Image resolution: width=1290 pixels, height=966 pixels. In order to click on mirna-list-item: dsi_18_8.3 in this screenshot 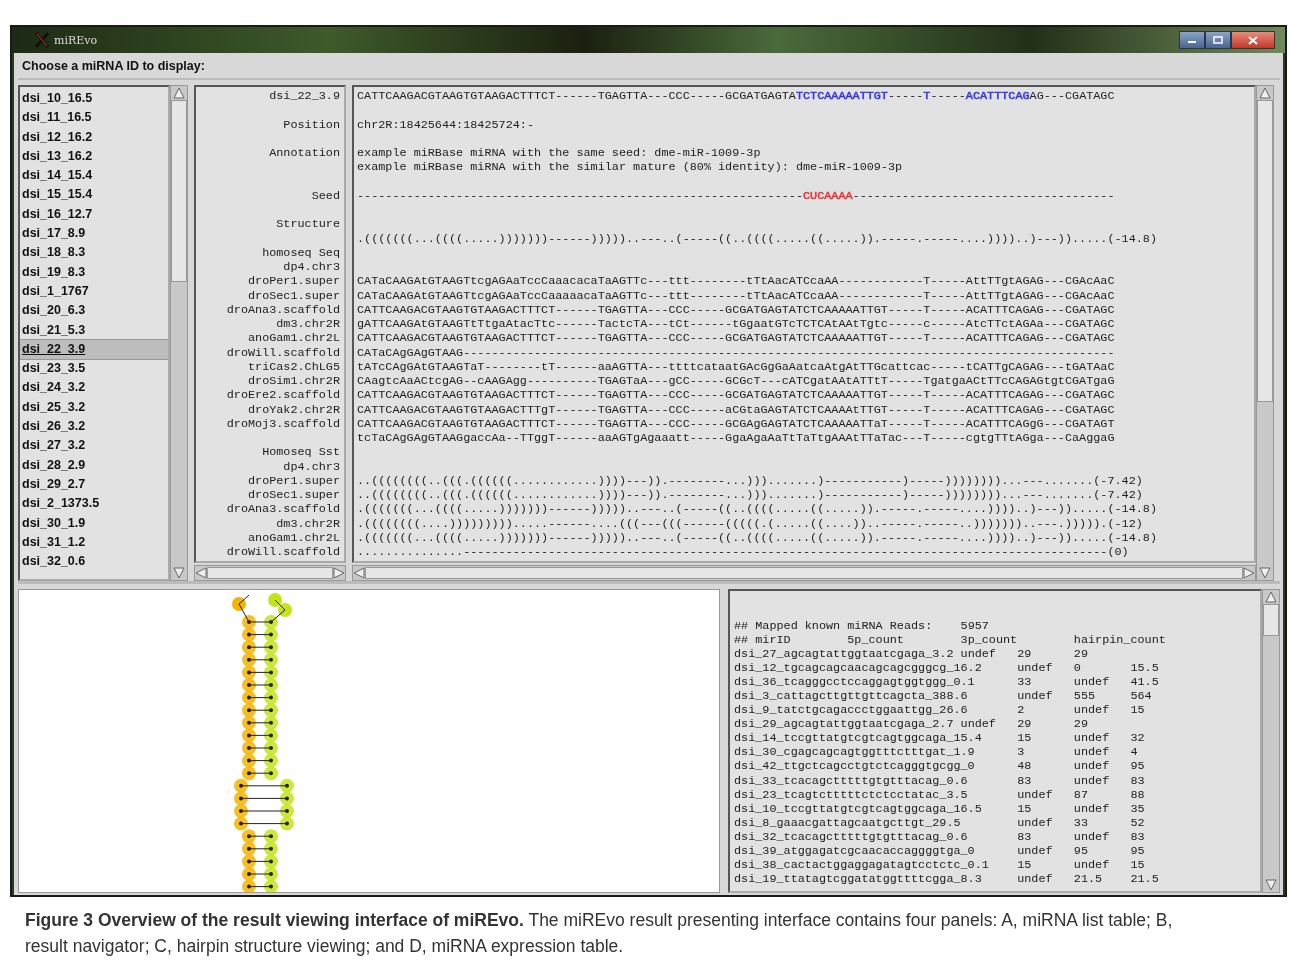, I will do `click(94, 253)`.